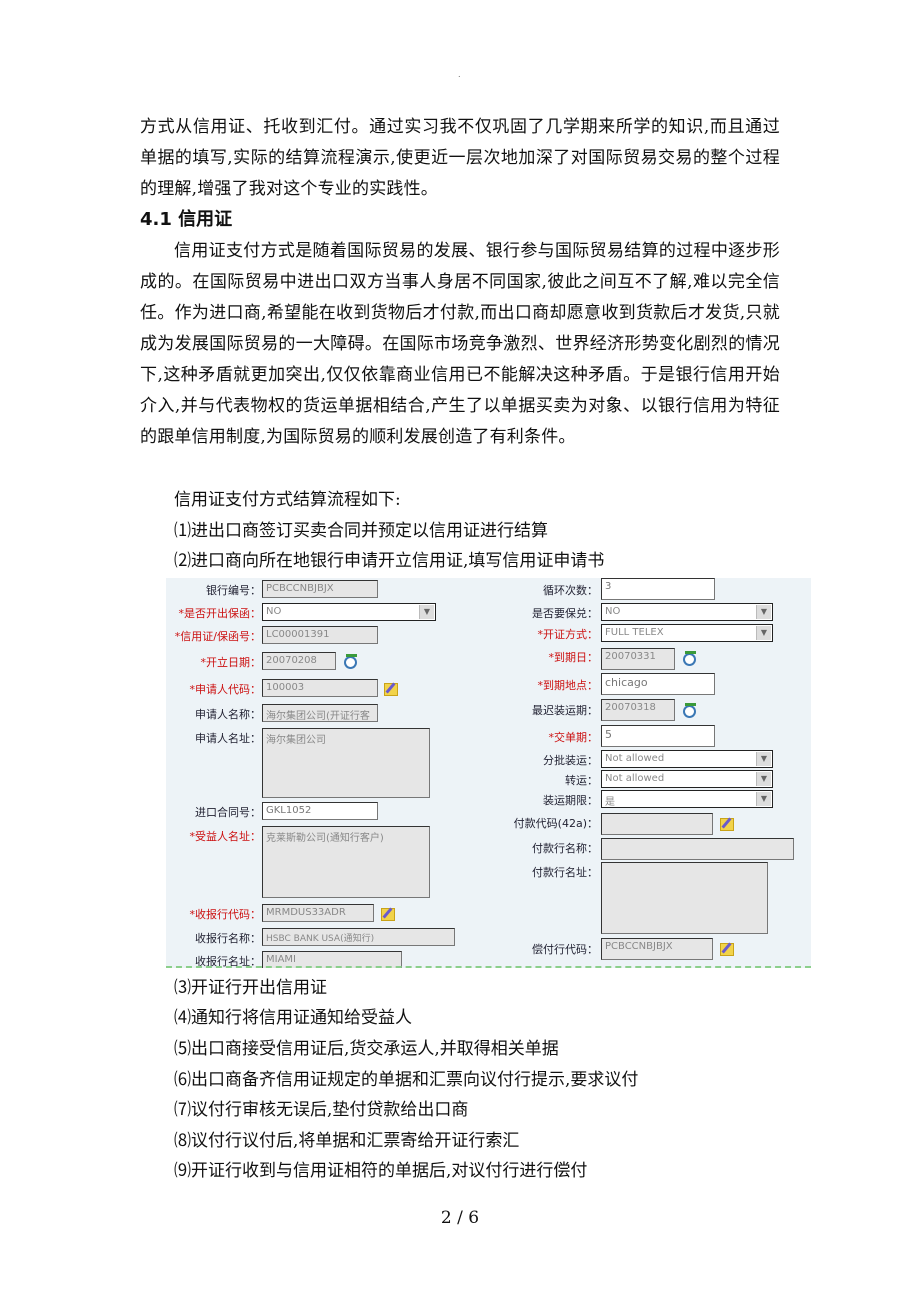  What do you see at coordinates (634, 632) in the screenshot?
I see `issue-method-value: FULL TELEX` at bounding box center [634, 632].